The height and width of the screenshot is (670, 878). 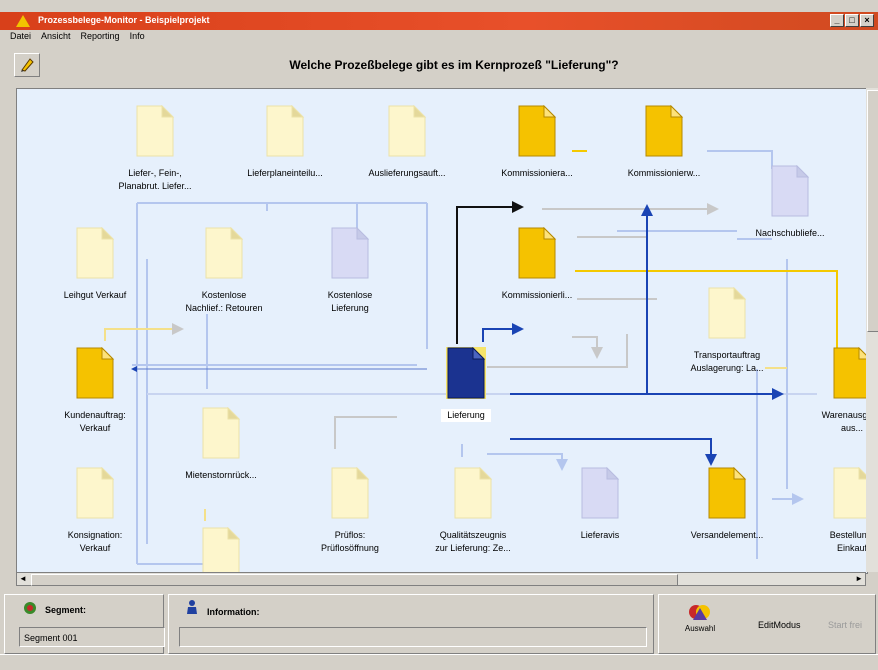 I want to click on document-label: Kundenauftrag: Verkauf, so click(x=95, y=421).